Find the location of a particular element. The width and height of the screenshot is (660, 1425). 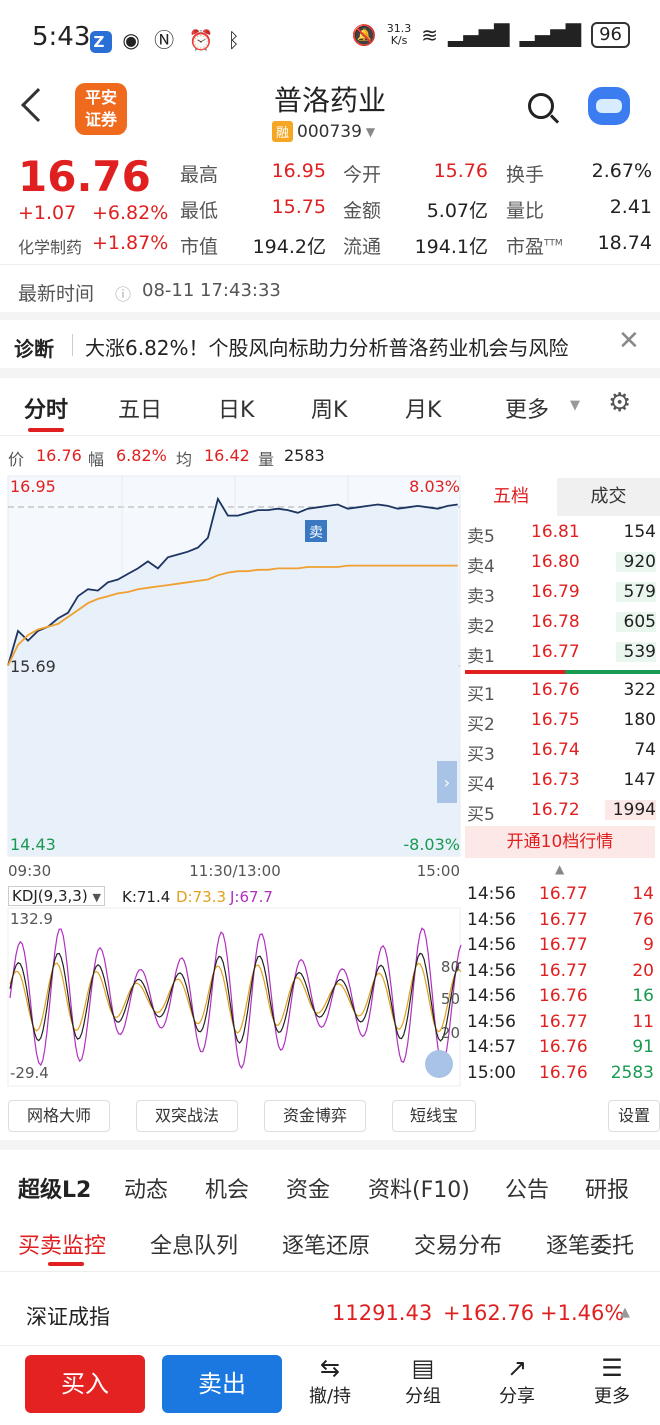

l2-subtabs: 买卖监控 全息队列 逐笔还原 交易分布 逐笔委托 is located at coordinates (330, 1241).